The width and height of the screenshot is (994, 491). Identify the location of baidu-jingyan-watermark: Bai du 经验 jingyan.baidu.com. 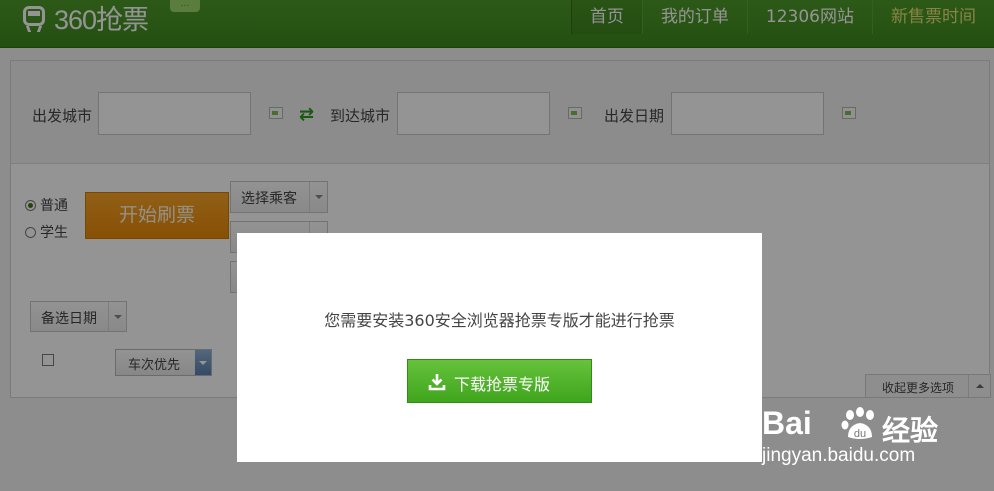
(878, 448).